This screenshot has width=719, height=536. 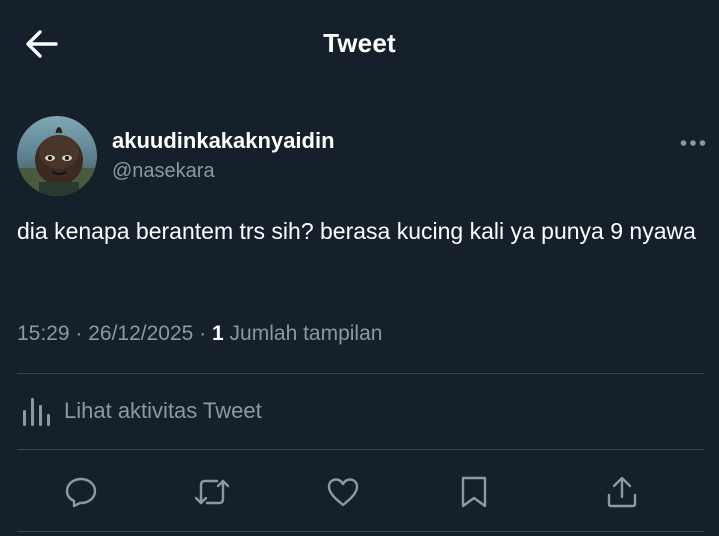 I want to click on more-horizontal-icon, so click(x=693, y=143).